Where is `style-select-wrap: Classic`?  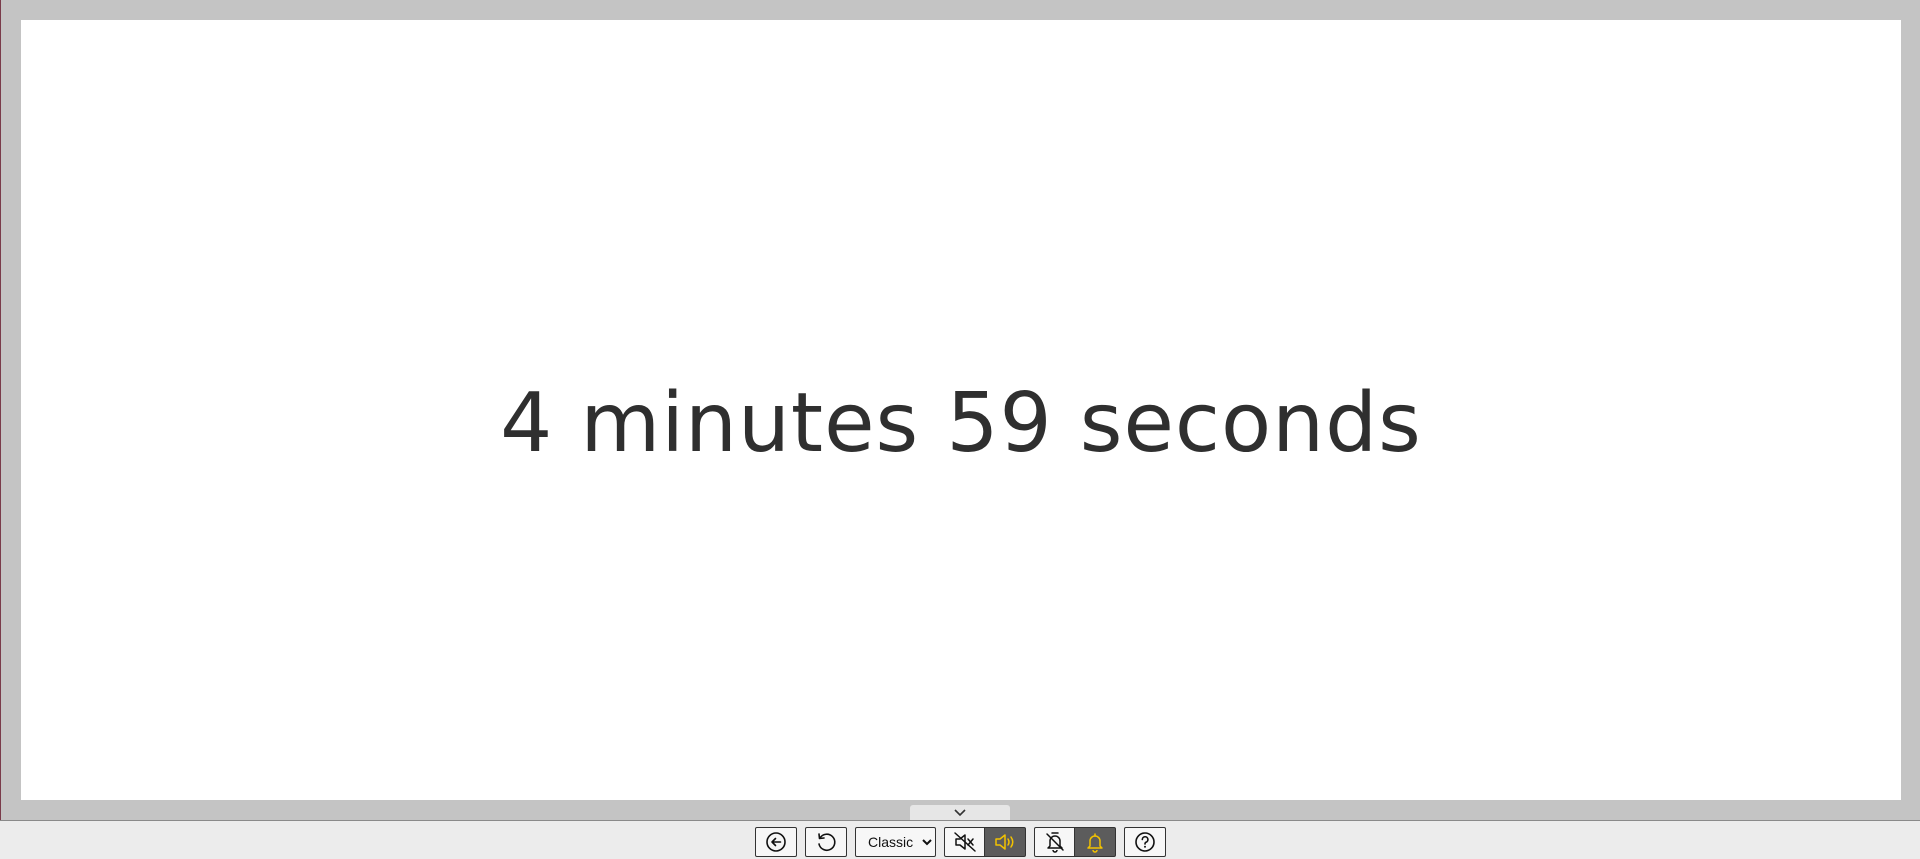
style-select-wrap: Classic is located at coordinates (895, 842).